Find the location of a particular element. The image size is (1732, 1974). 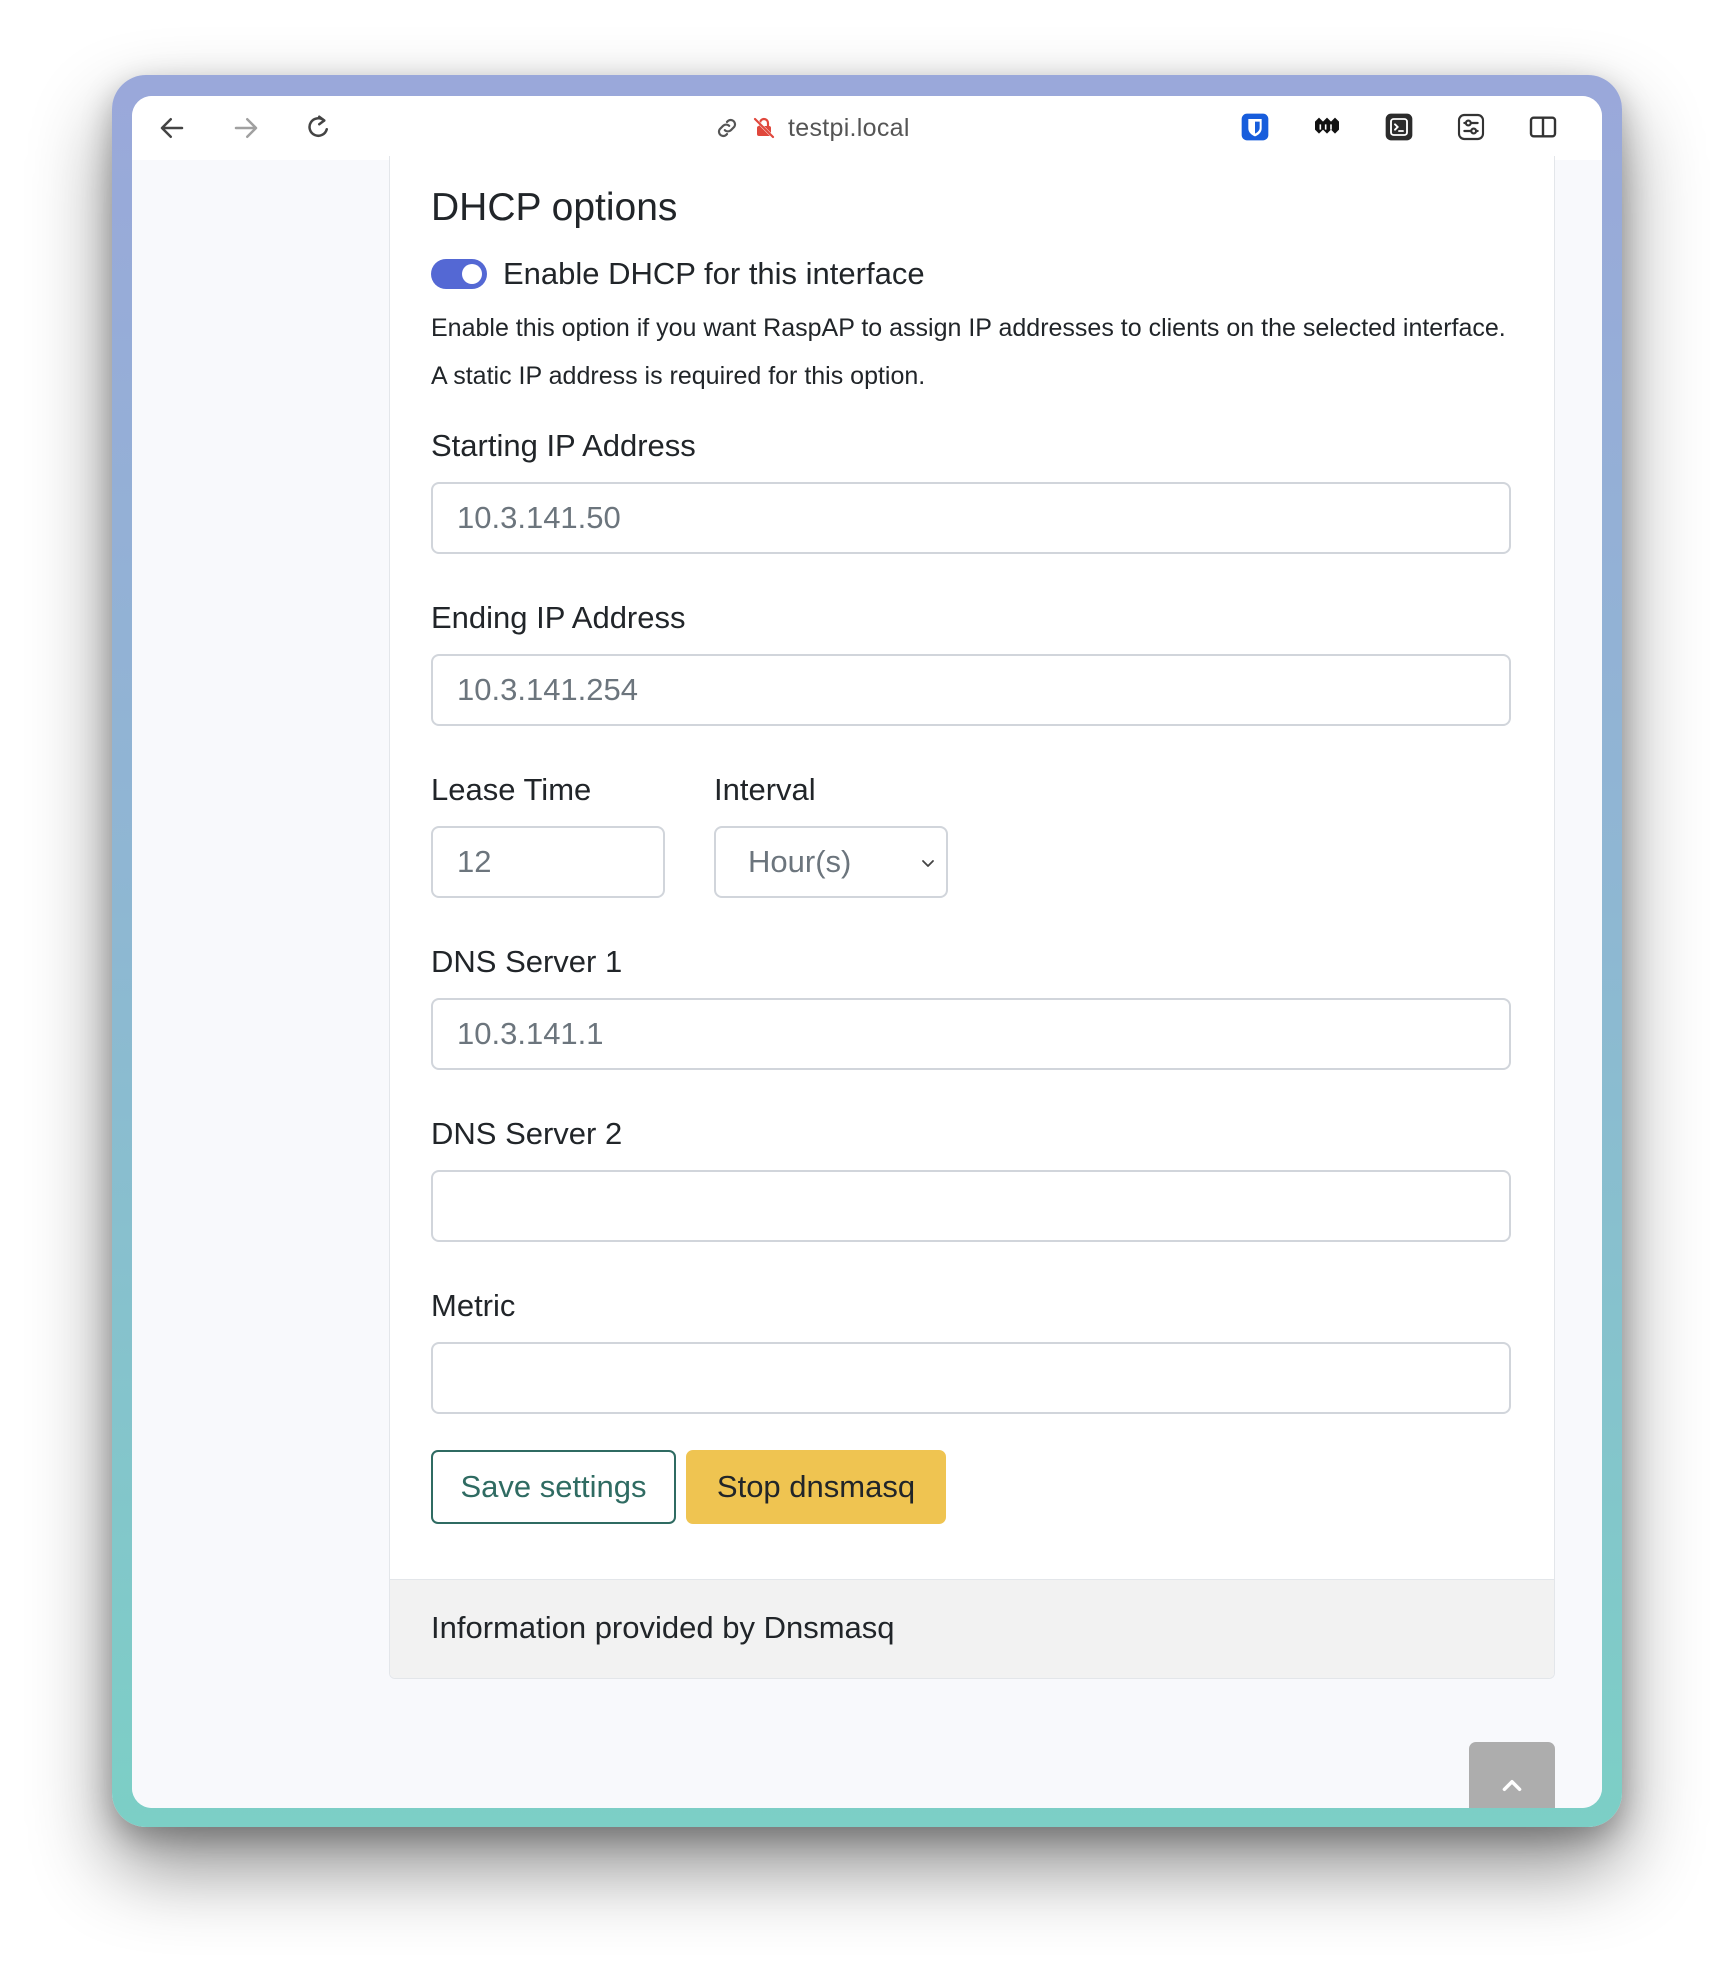

metric-input is located at coordinates (971, 1378).